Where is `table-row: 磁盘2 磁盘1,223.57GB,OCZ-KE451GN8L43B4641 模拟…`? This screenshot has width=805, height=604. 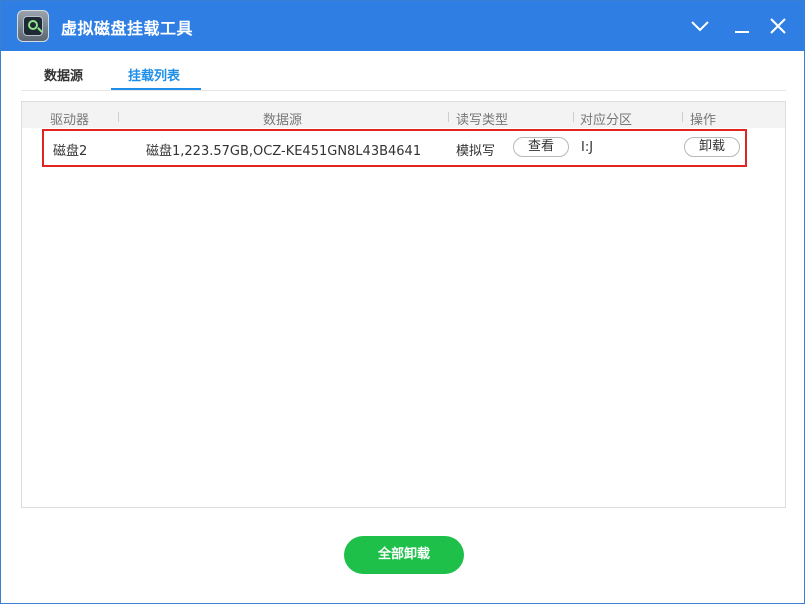
table-row: 磁盘2 磁盘1,223.57GB,OCZ-KE451GN8L43B4641 模拟… is located at coordinates (394, 148).